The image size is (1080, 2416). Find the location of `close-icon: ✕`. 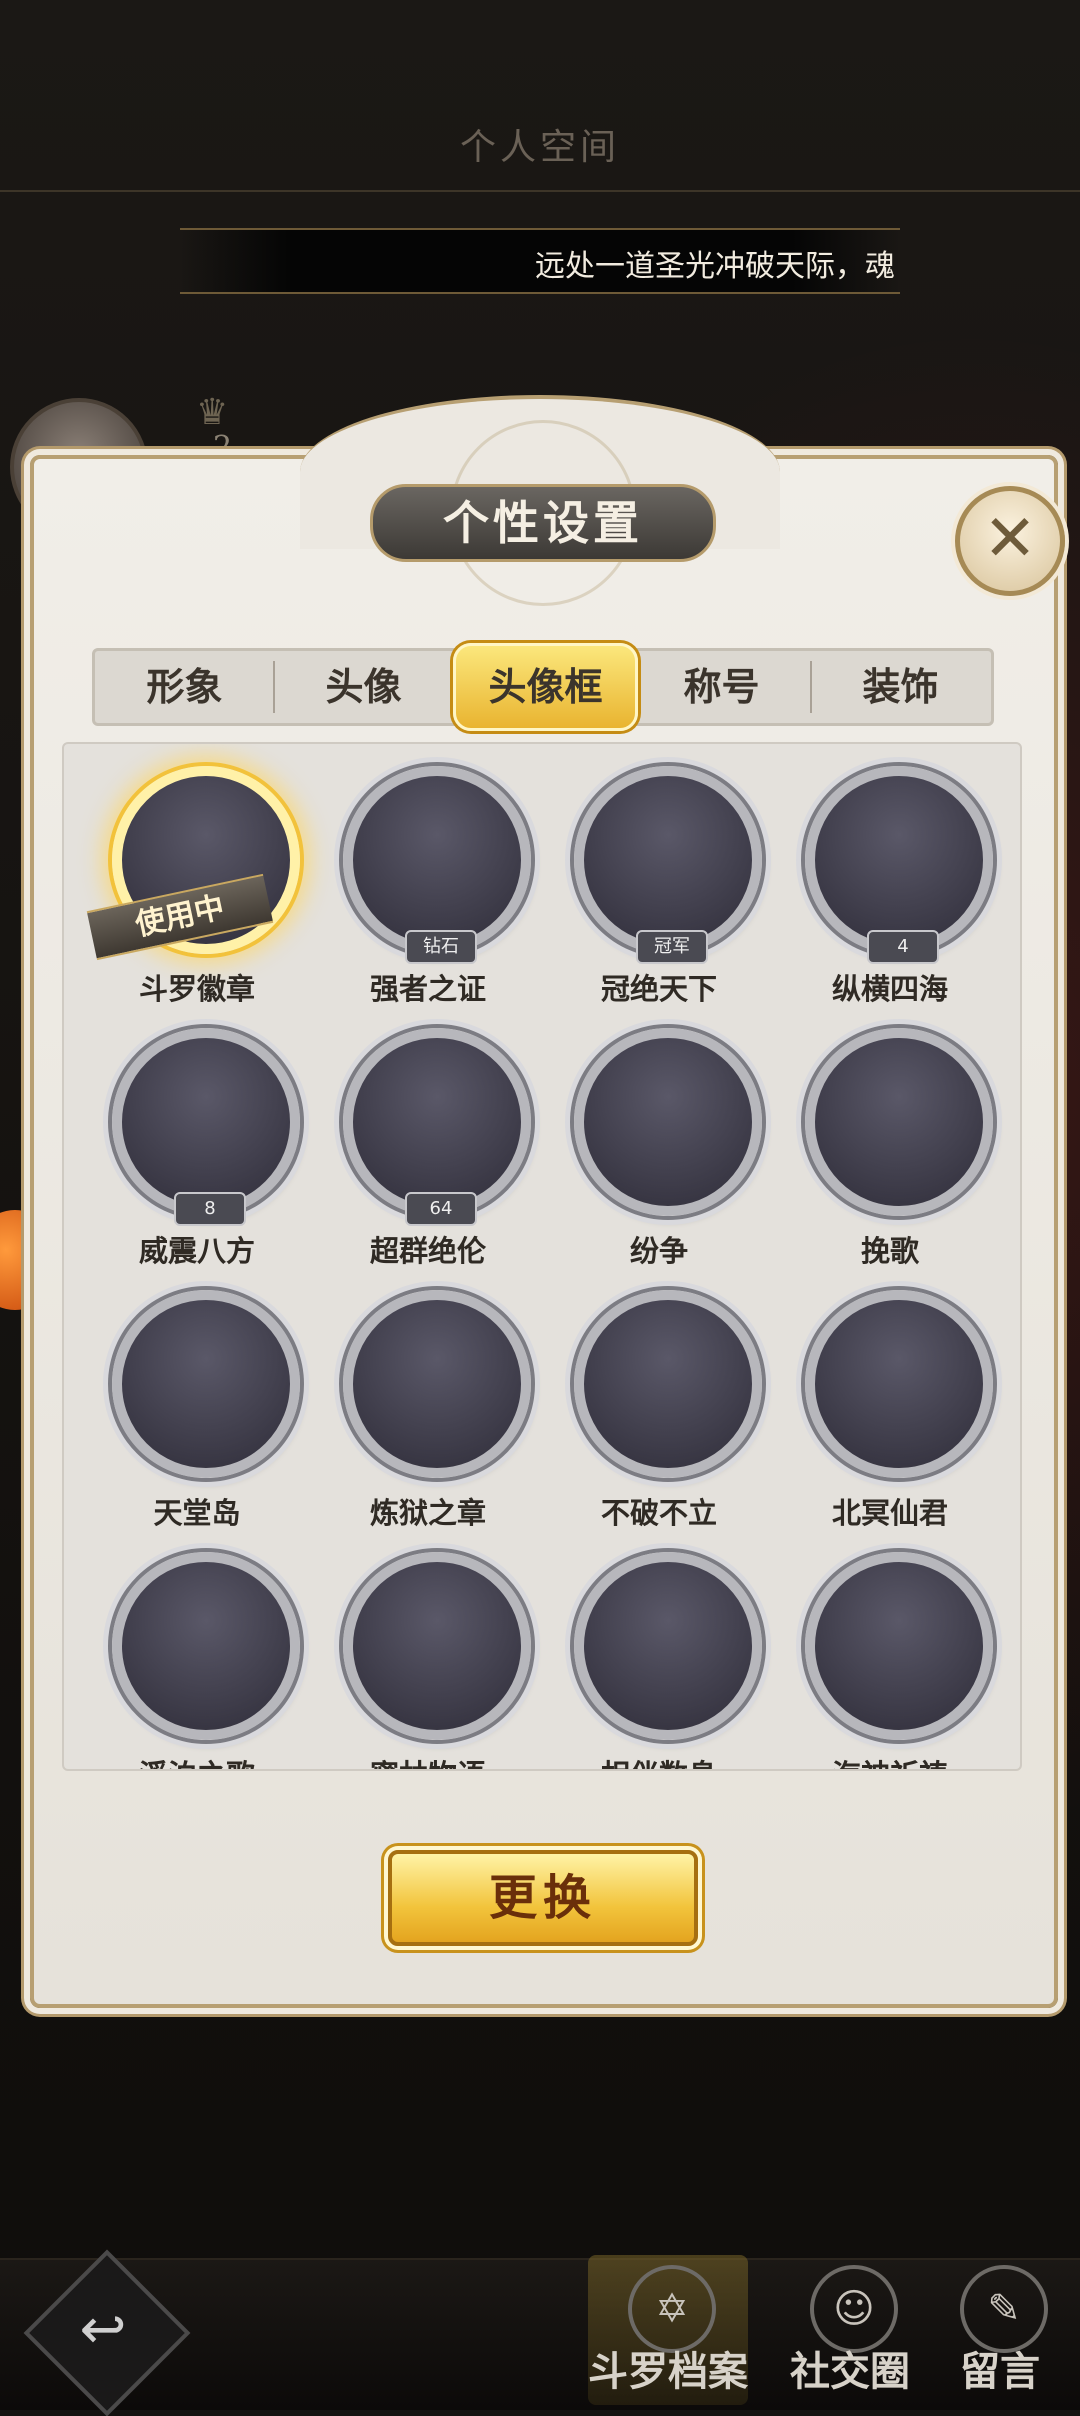

close-icon: ✕ is located at coordinates (1010, 539).